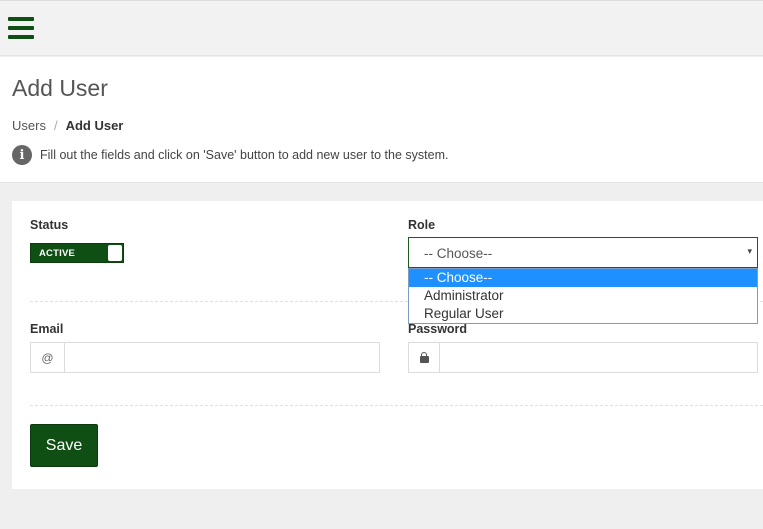  I want to click on role-dropdown-list: -- Choose-- Administrator Regular User, so click(583, 296).